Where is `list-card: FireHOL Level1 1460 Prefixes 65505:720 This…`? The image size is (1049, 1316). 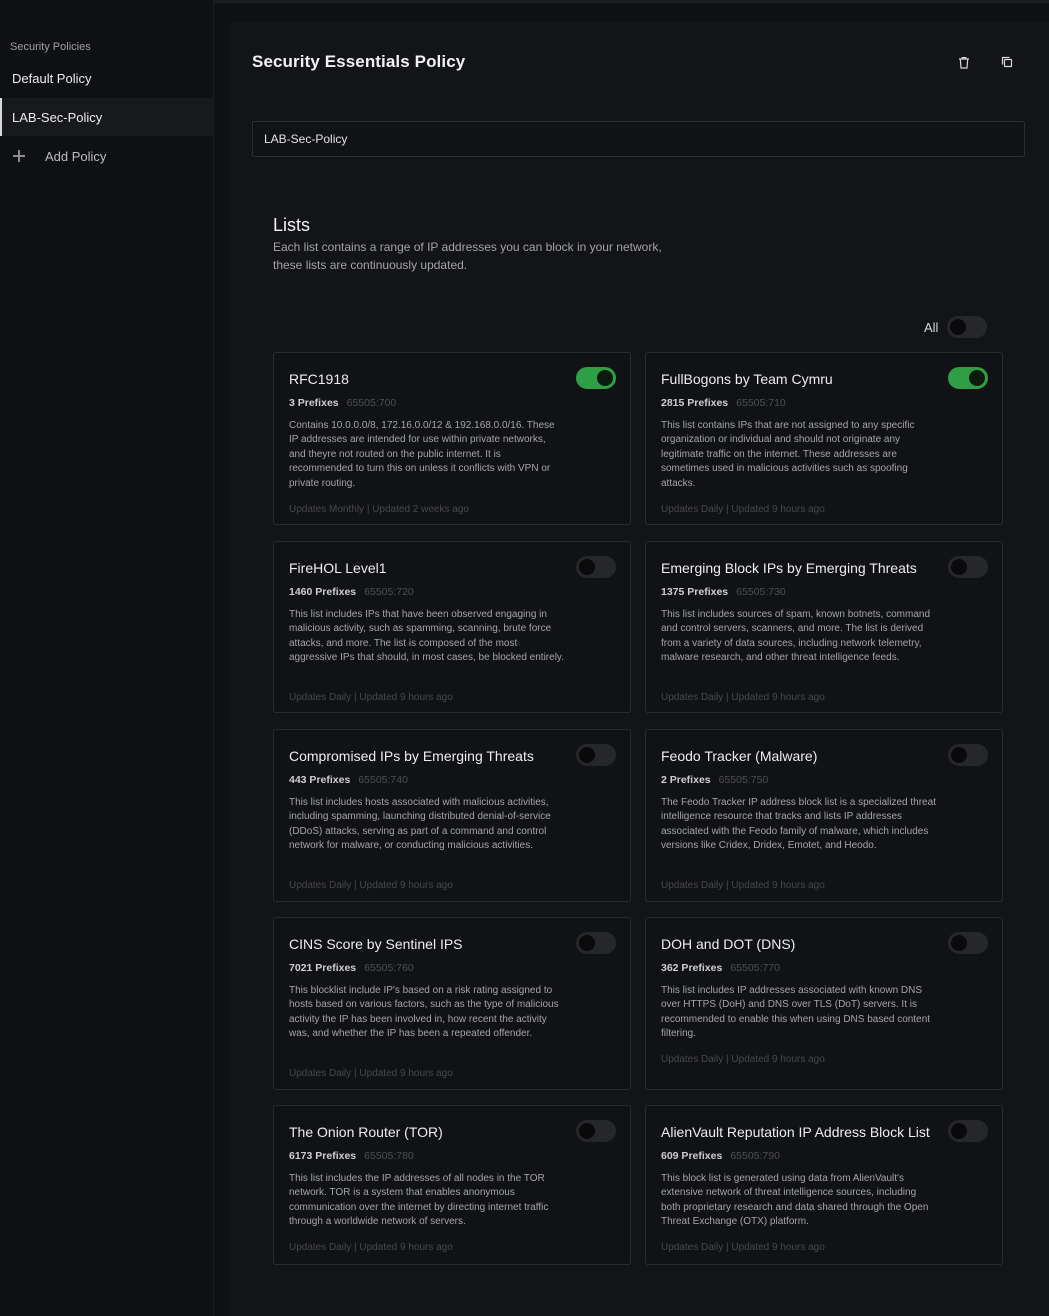 list-card: FireHOL Level1 1460 Prefixes 65505:720 This… is located at coordinates (452, 627).